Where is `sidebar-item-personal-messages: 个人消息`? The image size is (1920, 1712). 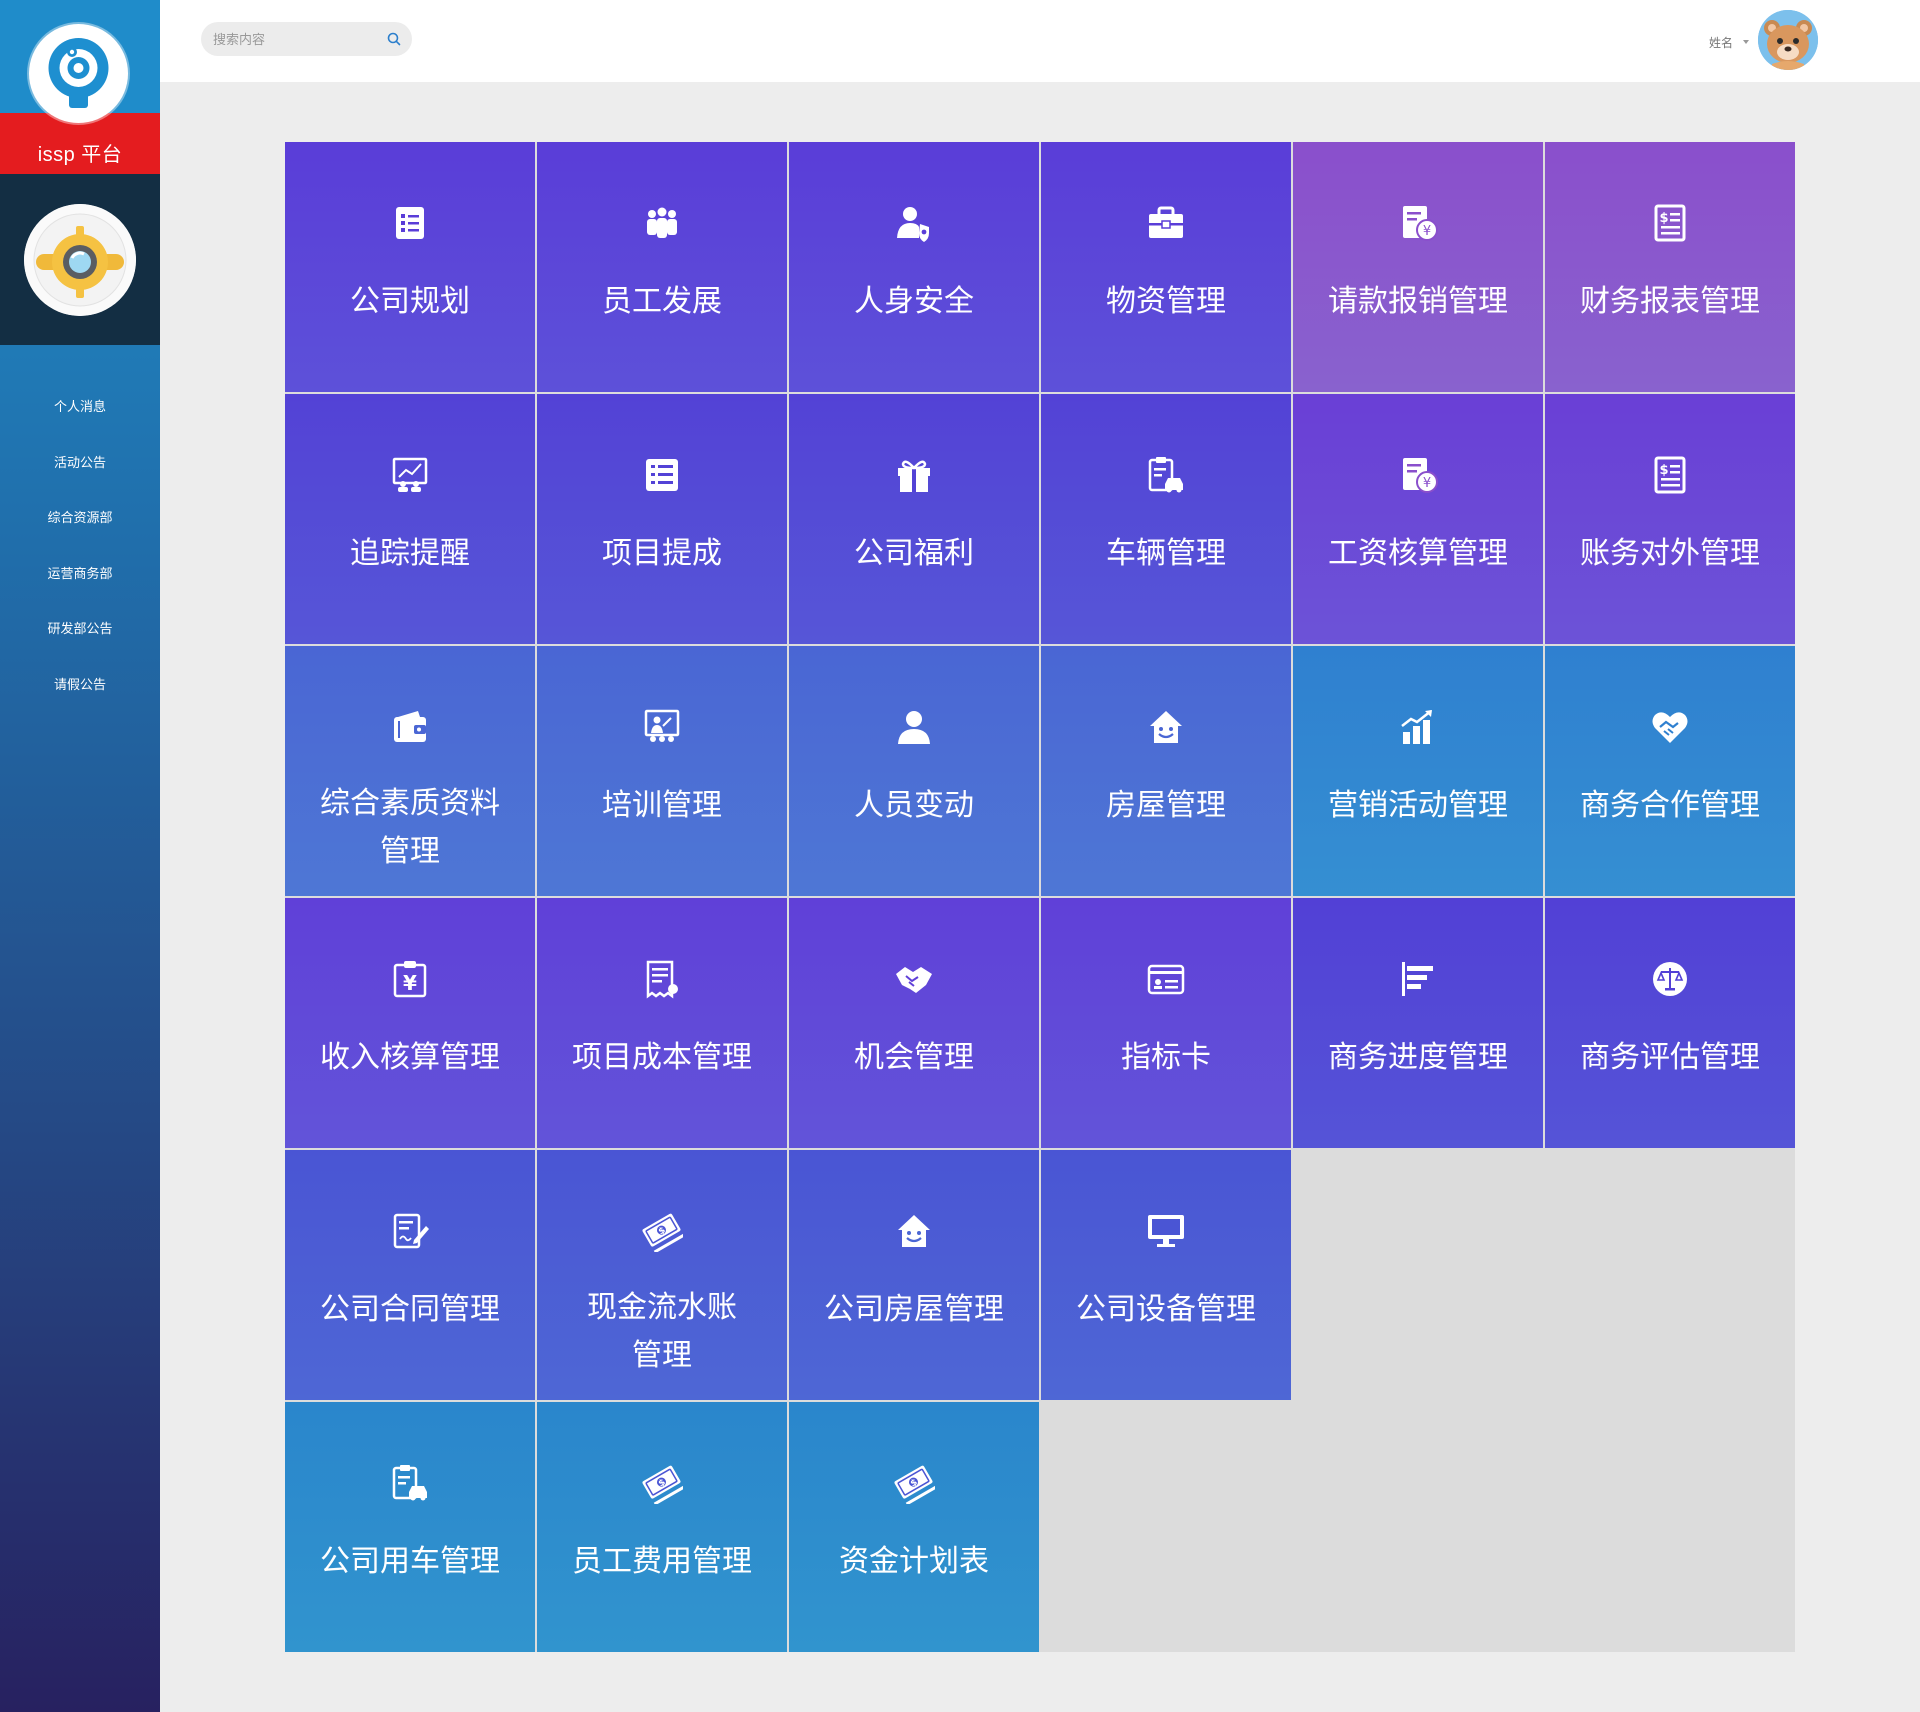
sidebar-item-personal-messages: 个人消息 is located at coordinates (80, 408).